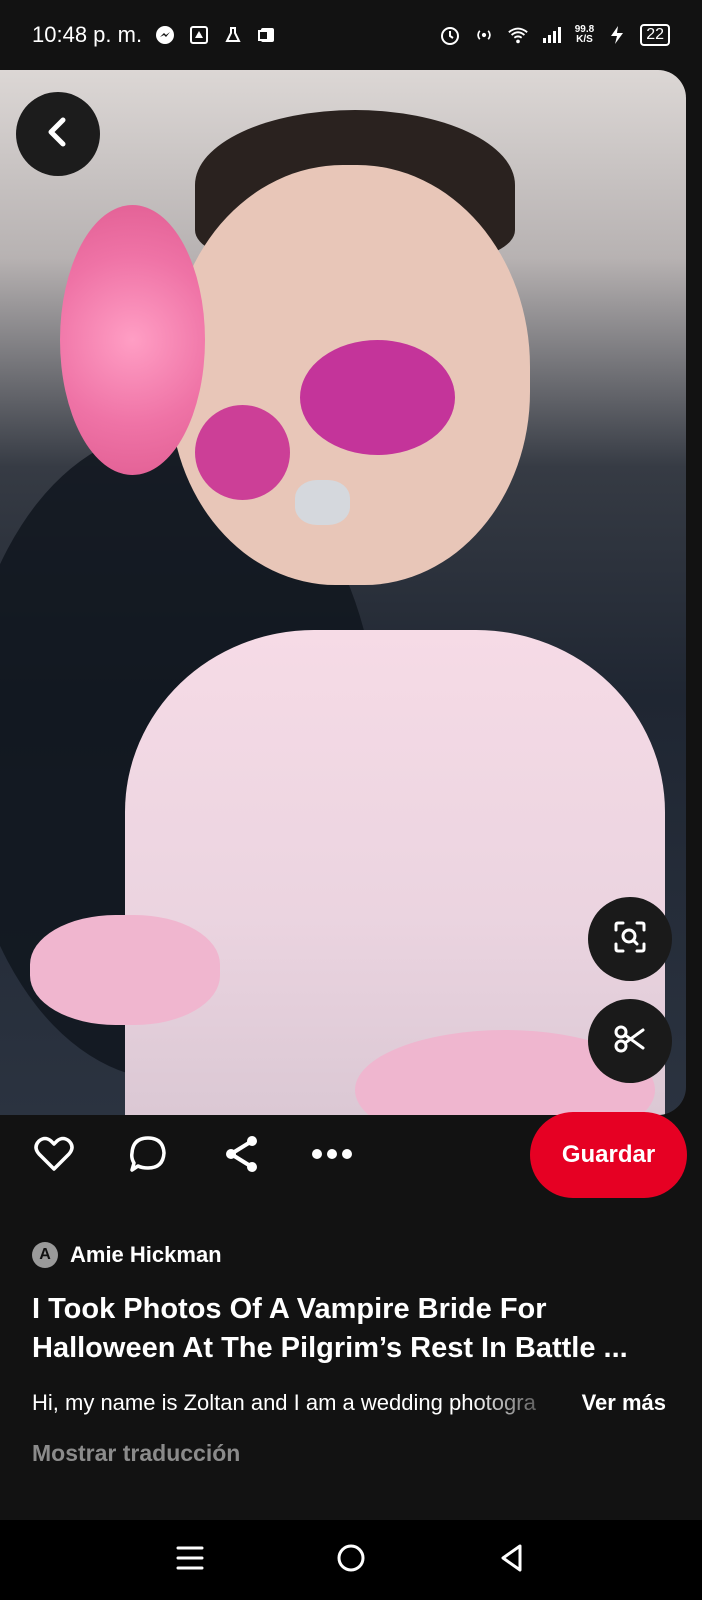 This screenshot has height=1600, width=702. I want to click on cutout-button, so click(630, 1041).